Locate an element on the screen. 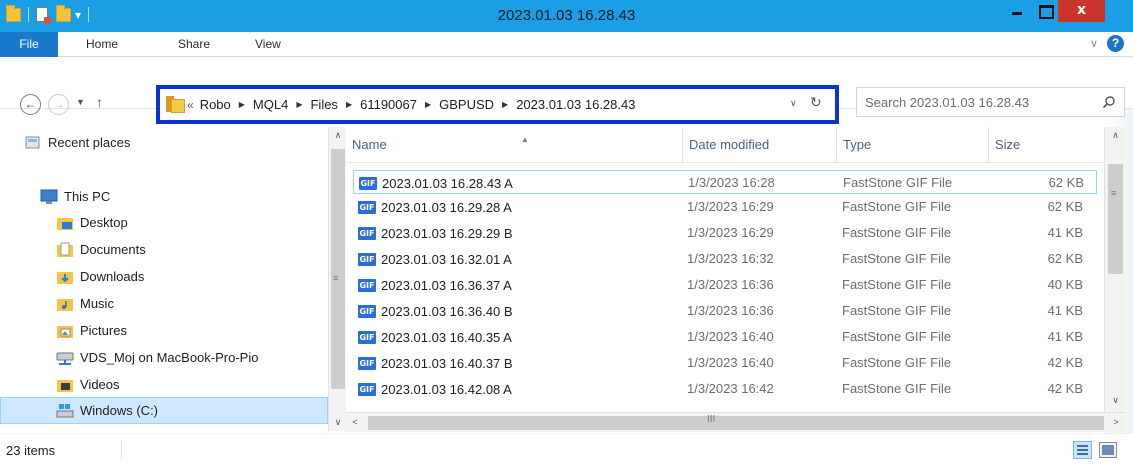 This screenshot has height=467, width=1133. column-size: Size is located at coordinates (1046, 145).